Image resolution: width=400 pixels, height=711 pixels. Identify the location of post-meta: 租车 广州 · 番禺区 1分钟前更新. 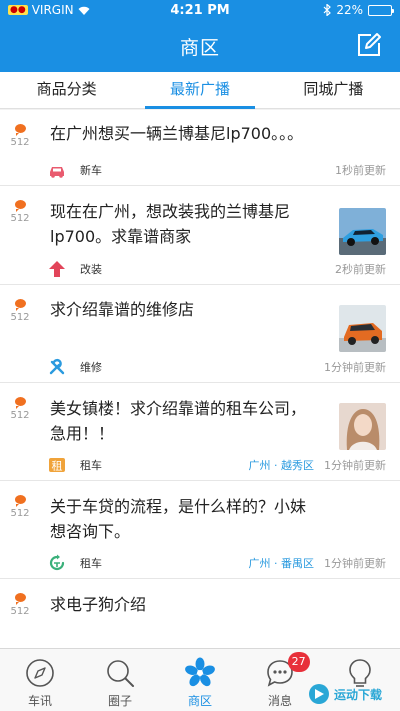
(217, 563).